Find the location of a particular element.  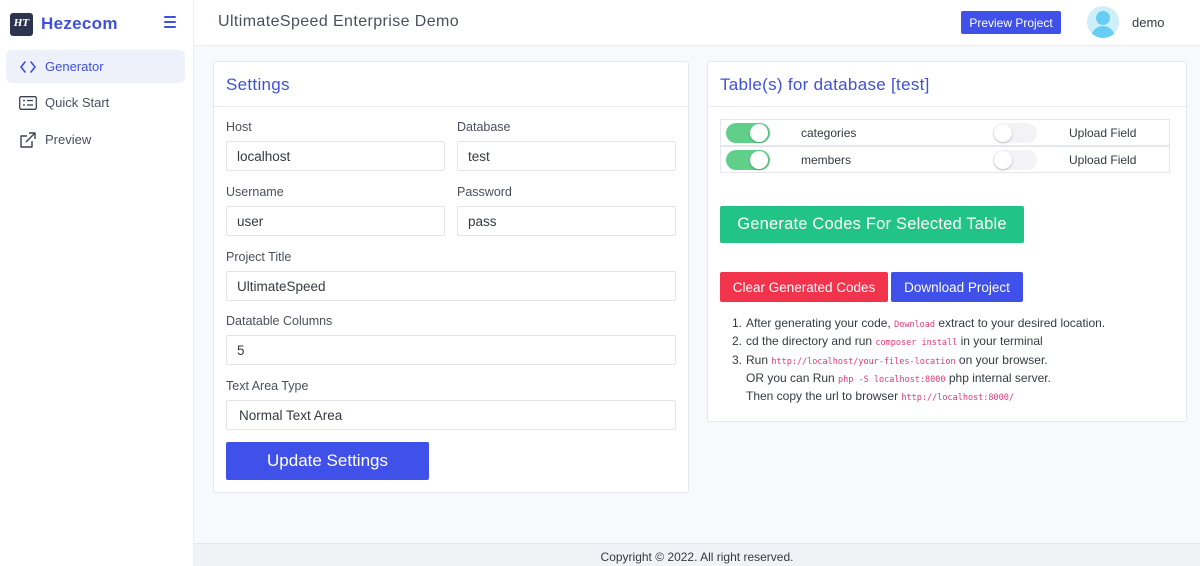

preview-project-button: Preview Project is located at coordinates (1011, 22).